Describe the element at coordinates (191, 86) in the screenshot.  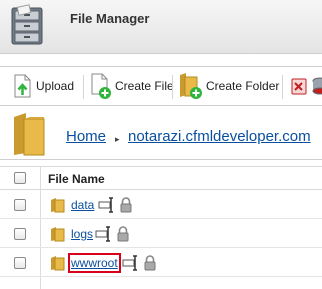
I see `new-folder-icon` at that location.